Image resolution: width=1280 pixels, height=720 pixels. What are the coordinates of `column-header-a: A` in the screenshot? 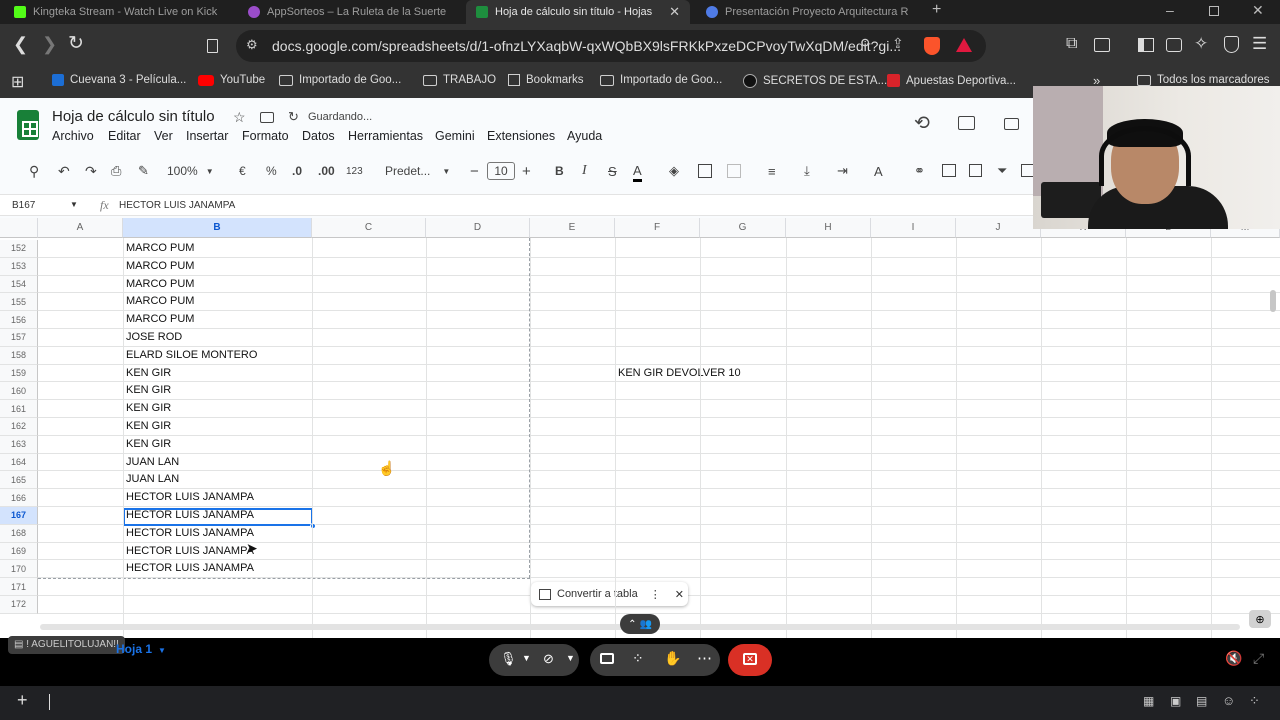 It's located at (80, 228).